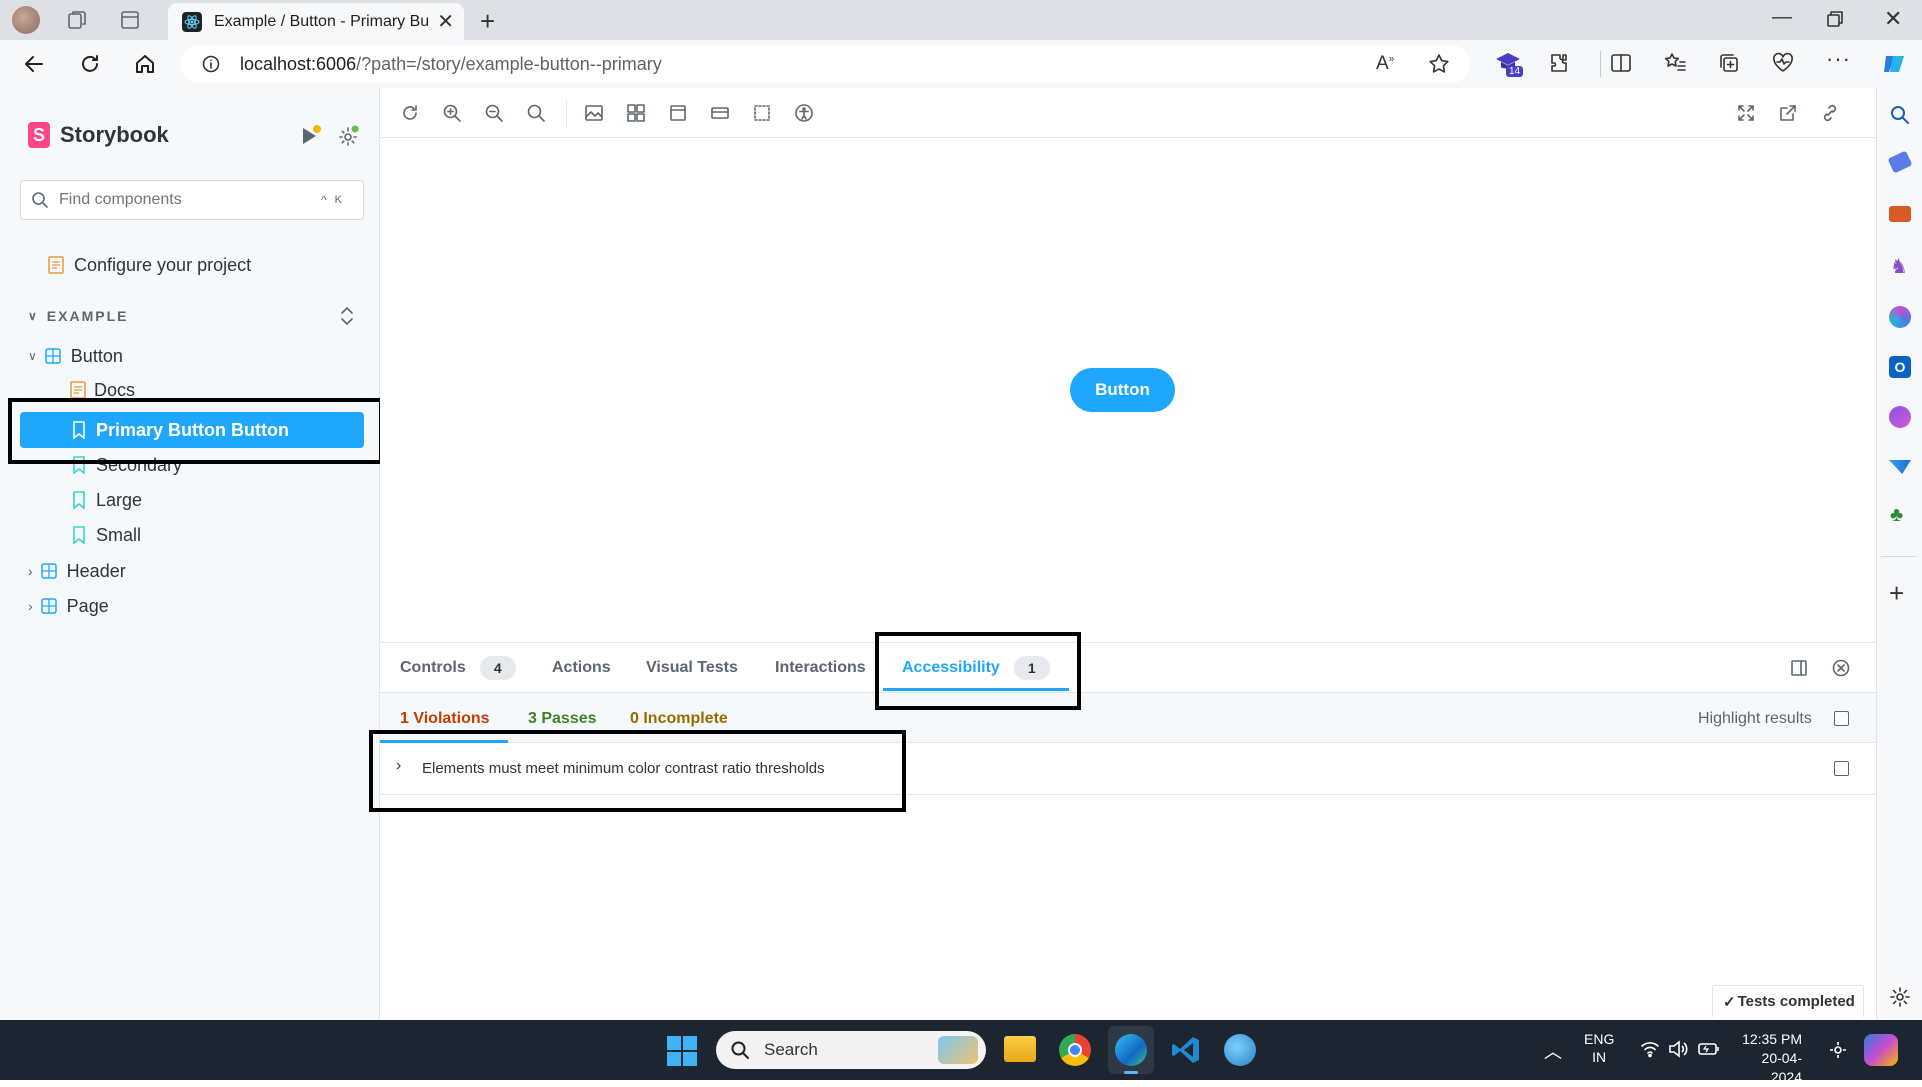  I want to click on tree-item-label: Header, so click(96, 570).